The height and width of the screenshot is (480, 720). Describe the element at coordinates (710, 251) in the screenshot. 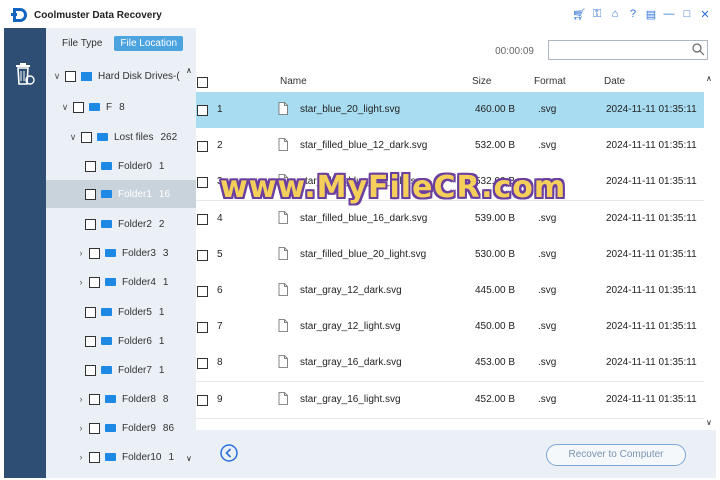

I see `table-scrollbar: ∧ ∨` at that location.